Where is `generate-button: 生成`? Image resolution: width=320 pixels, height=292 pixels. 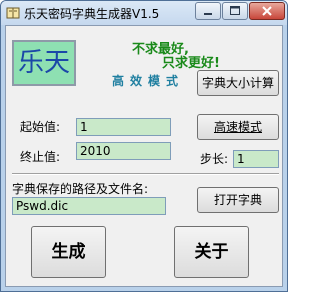 generate-button: 生成 is located at coordinates (68, 252).